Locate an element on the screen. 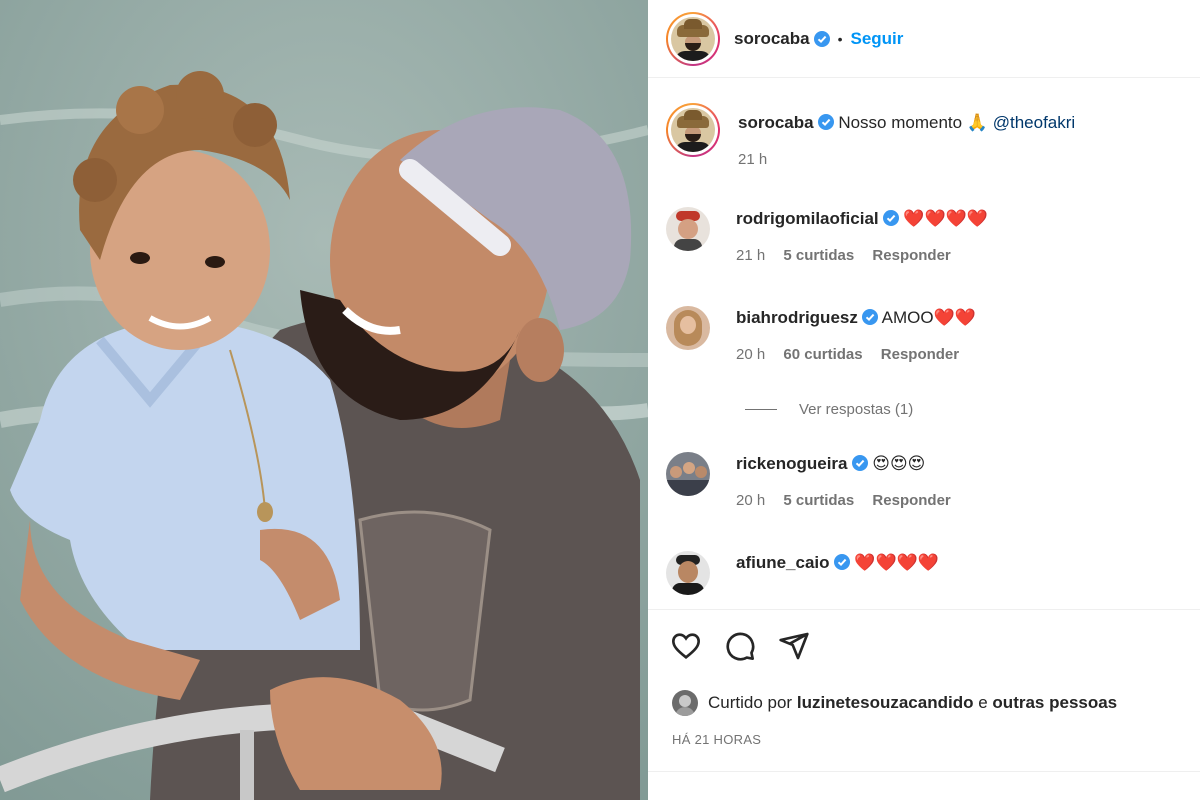 This screenshot has height=800, width=1200. comment-username: biahrodriguesz is located at coordinates (797, 317).